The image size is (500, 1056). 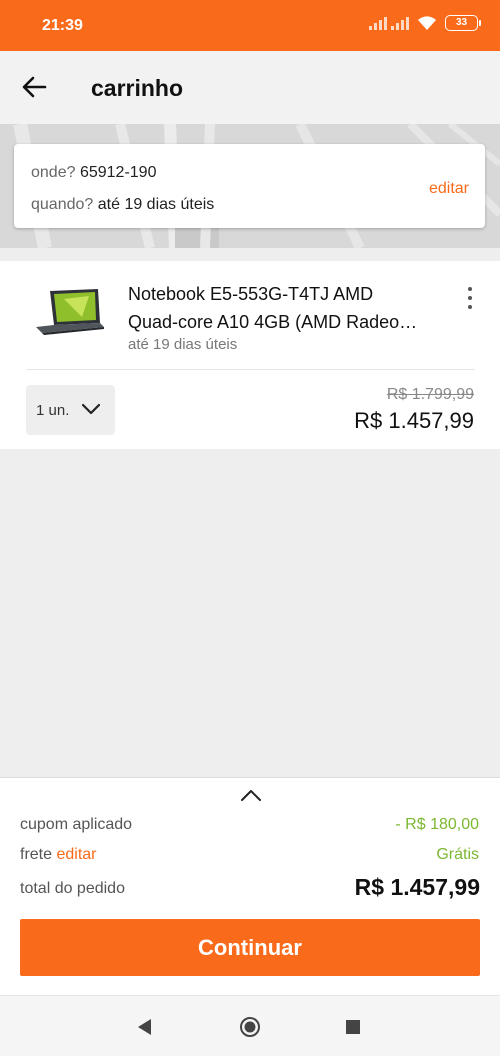 I want to click on status-icons: 33, so click(x=425, y=23).